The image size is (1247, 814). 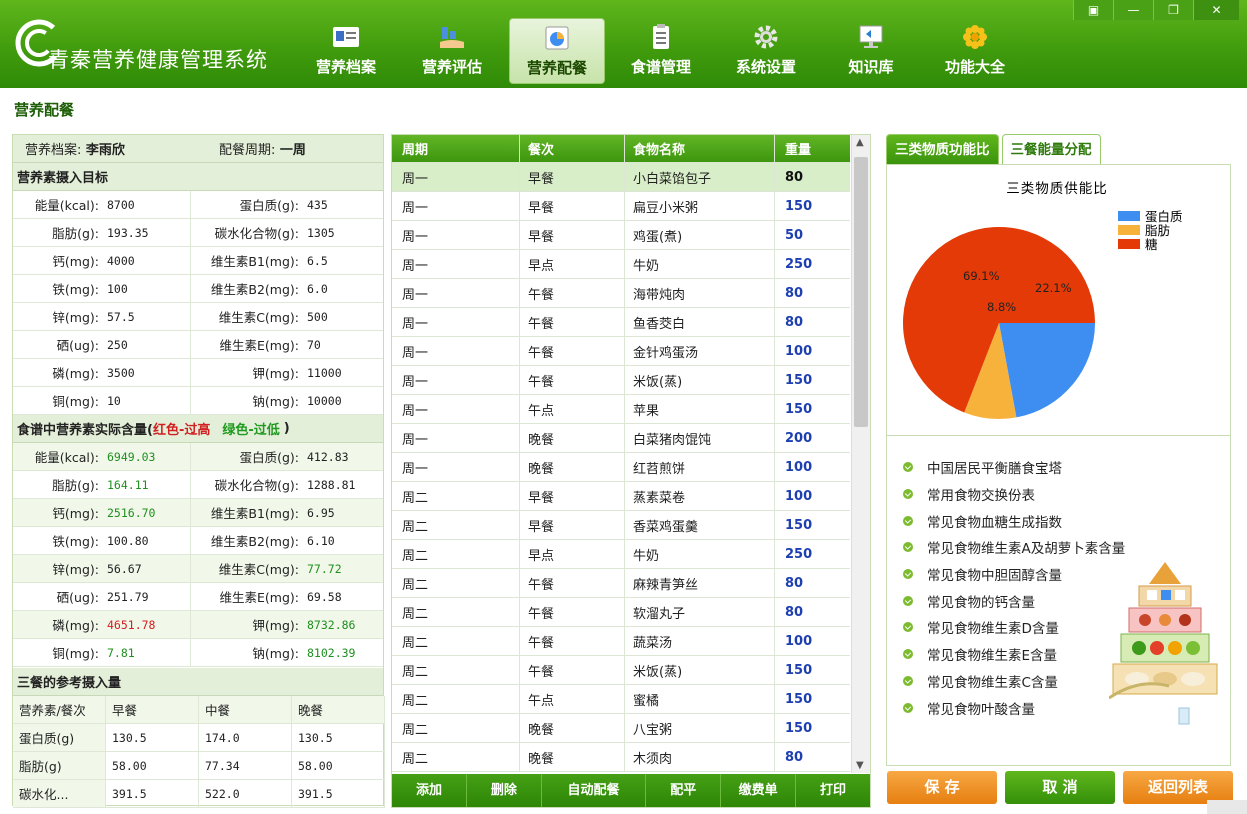 I want to click on delete-button: 删除, so click(x=504, y=790).